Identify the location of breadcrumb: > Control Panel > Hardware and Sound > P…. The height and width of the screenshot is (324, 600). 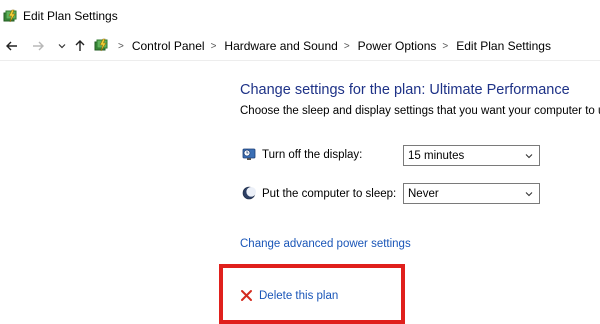
(331, 46).